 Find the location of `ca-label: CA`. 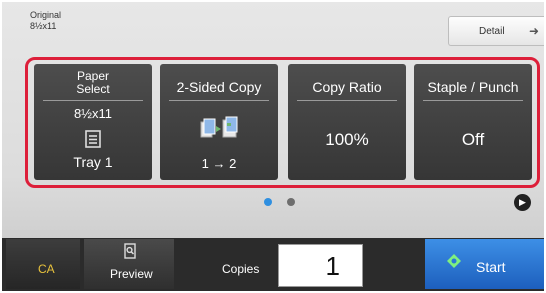

ca-label: CA is located at coordinates (46, 269).